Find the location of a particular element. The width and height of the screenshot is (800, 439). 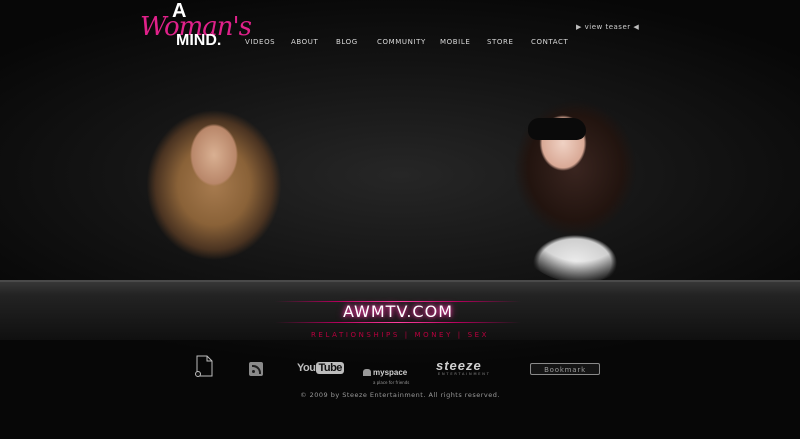

sunglasses-shape is located at coordinates (557, 129).